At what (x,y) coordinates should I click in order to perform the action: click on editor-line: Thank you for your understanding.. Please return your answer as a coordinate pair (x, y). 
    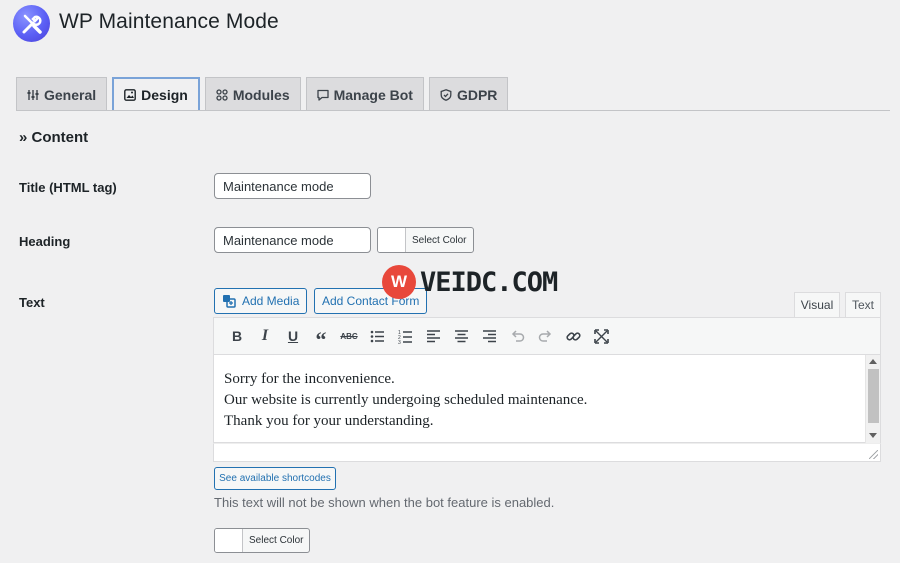
    Looking at the image, I should click on (329, 421).